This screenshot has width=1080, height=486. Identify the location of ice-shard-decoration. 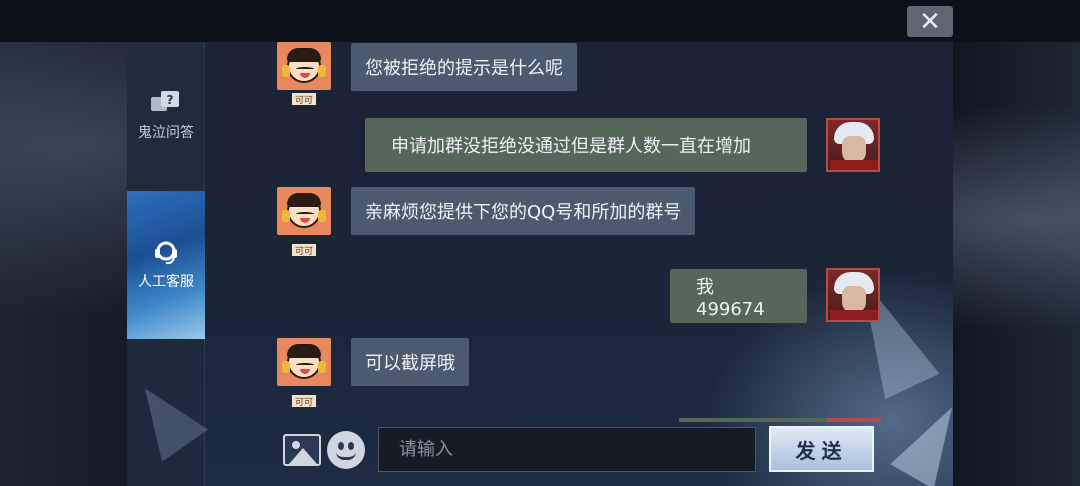
(921, 440).